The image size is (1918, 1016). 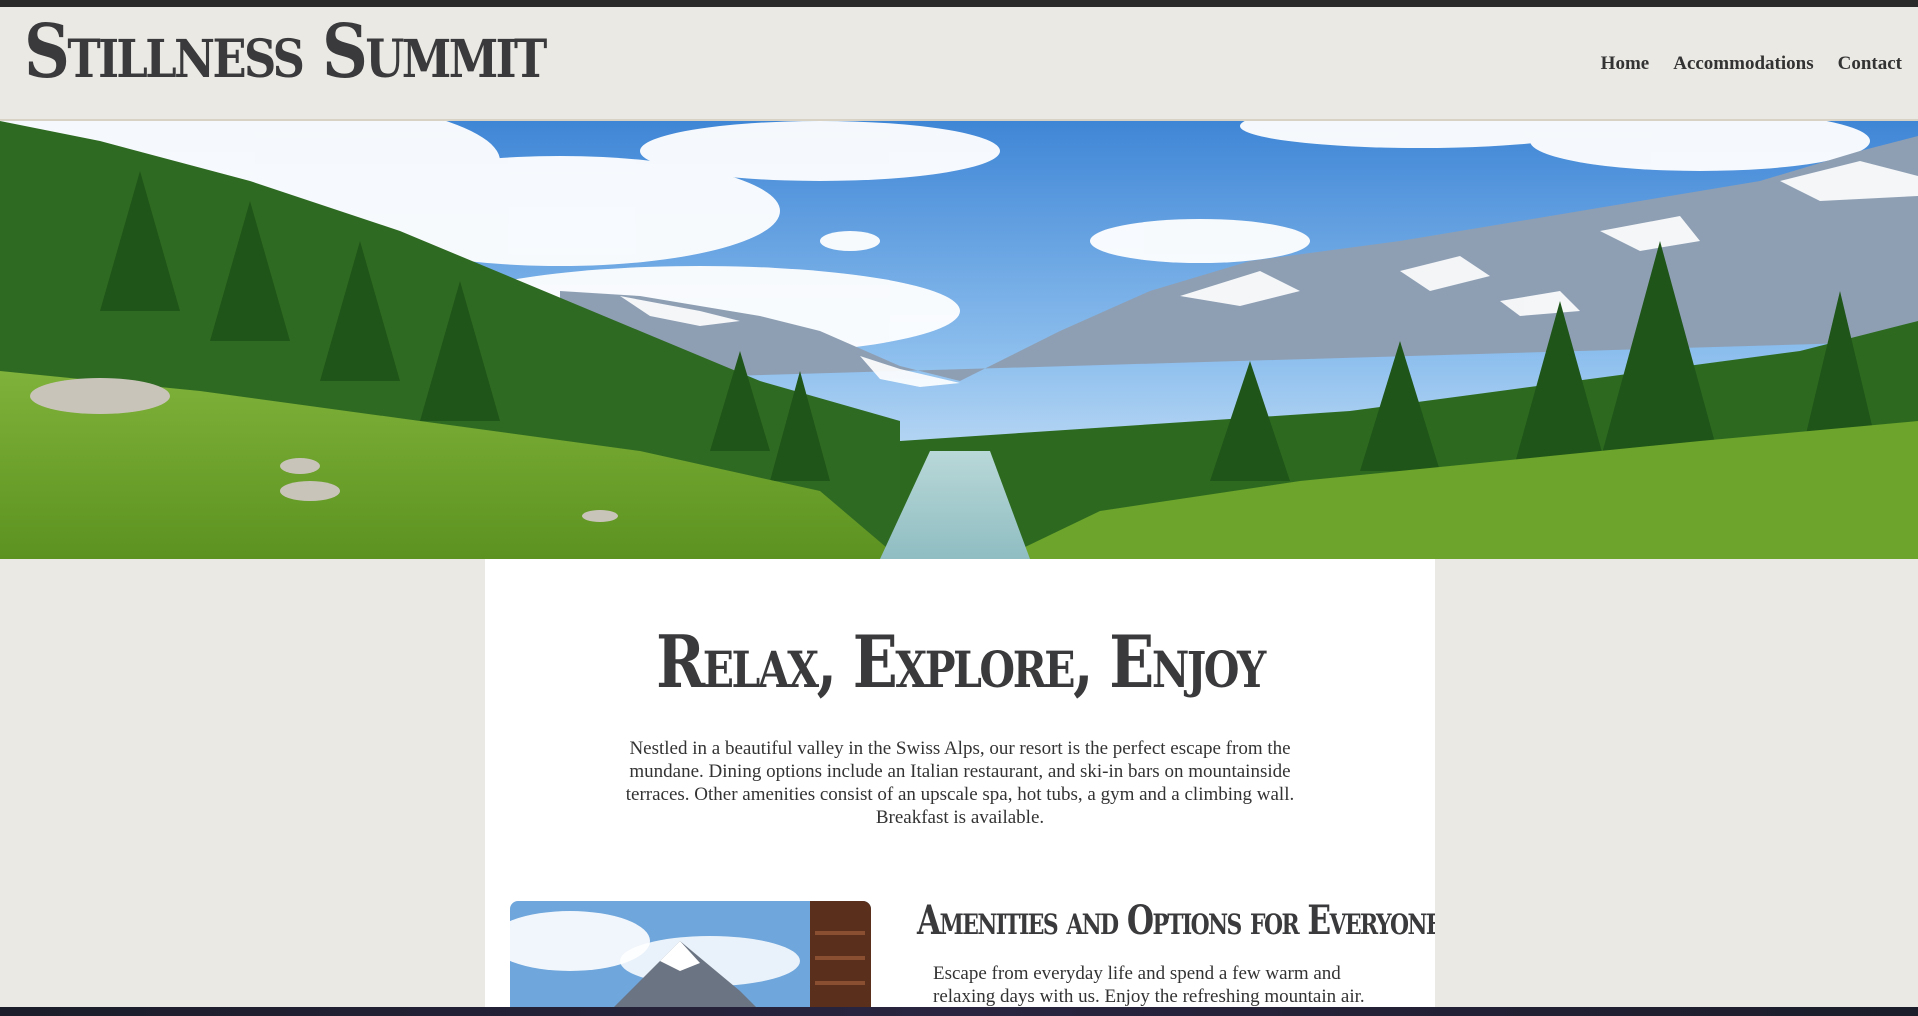 I want to click on nav-contact-link: Contact, so click(x=1870, y=64).